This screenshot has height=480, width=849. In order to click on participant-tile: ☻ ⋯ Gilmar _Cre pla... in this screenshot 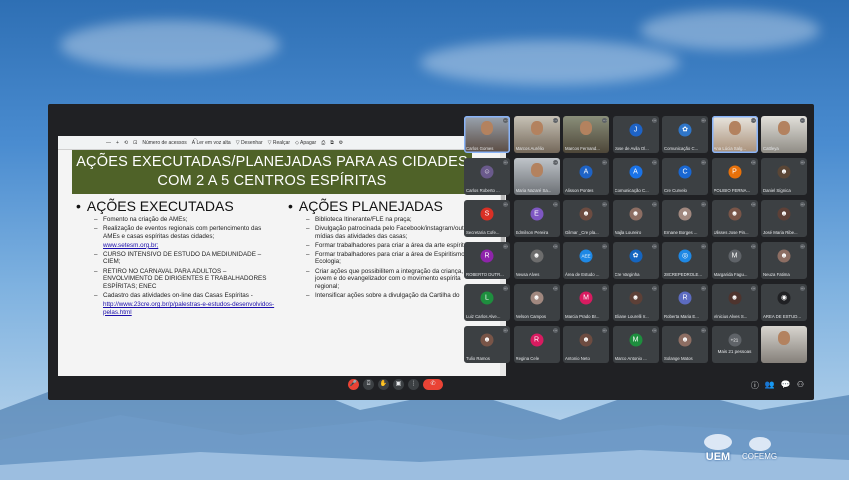, I will do `click(586, 218)`.